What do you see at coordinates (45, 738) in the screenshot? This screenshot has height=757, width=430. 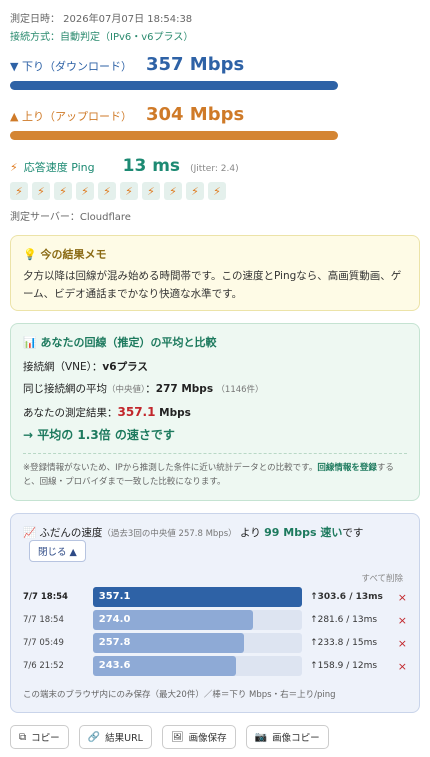 I see `action-label: コピー` at bounding box center [45, 738].